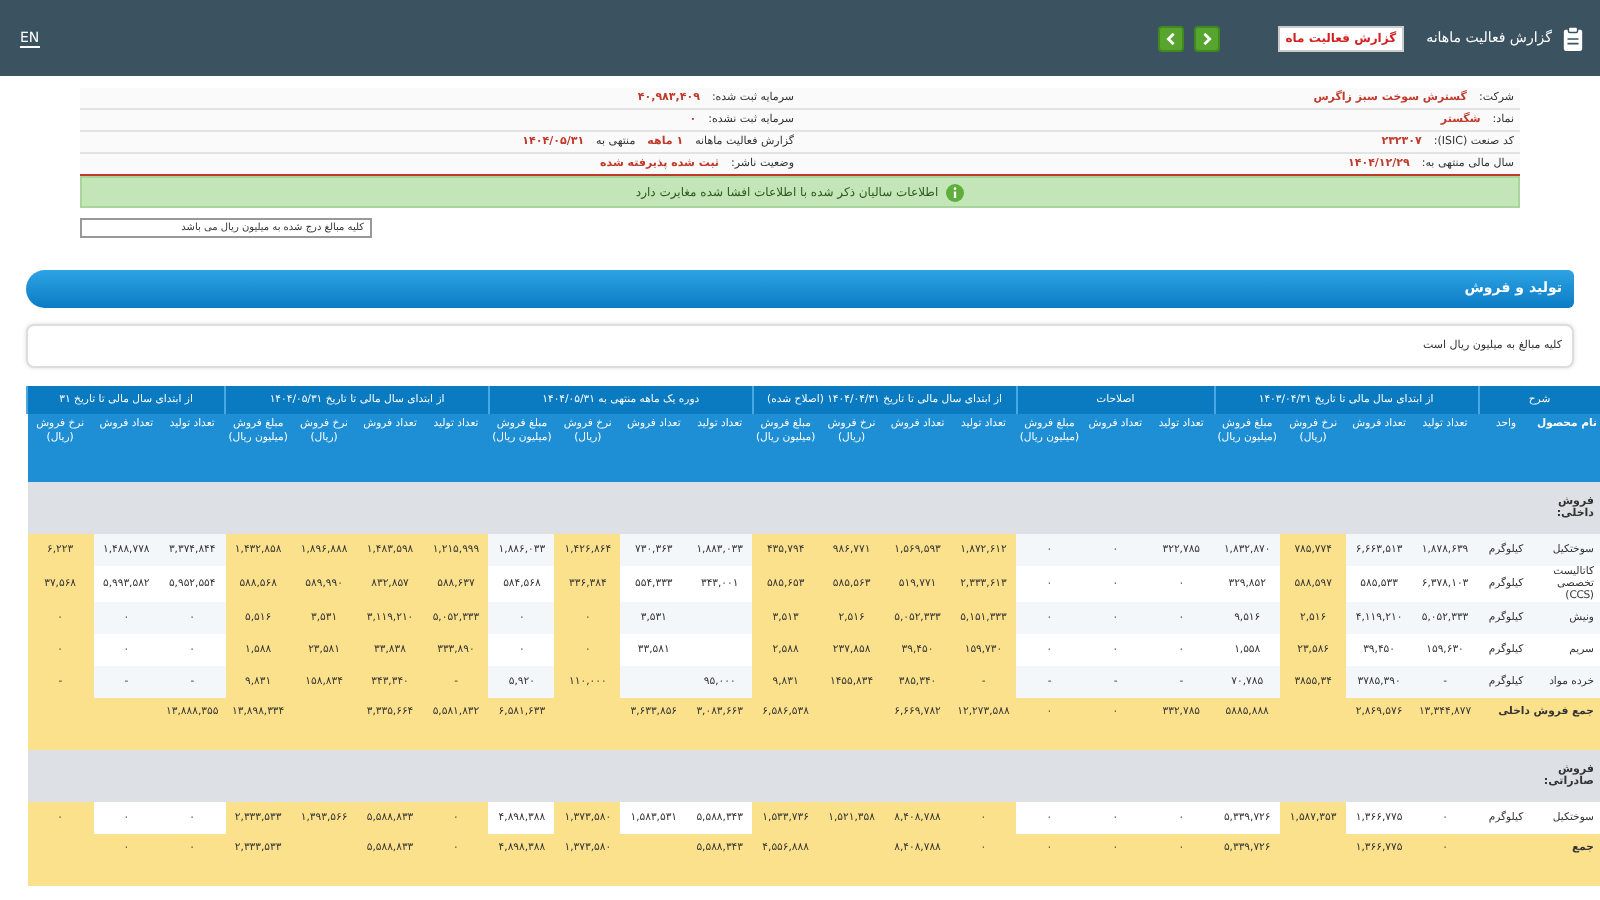  I want to click on previous-button, so click(1170, 38).